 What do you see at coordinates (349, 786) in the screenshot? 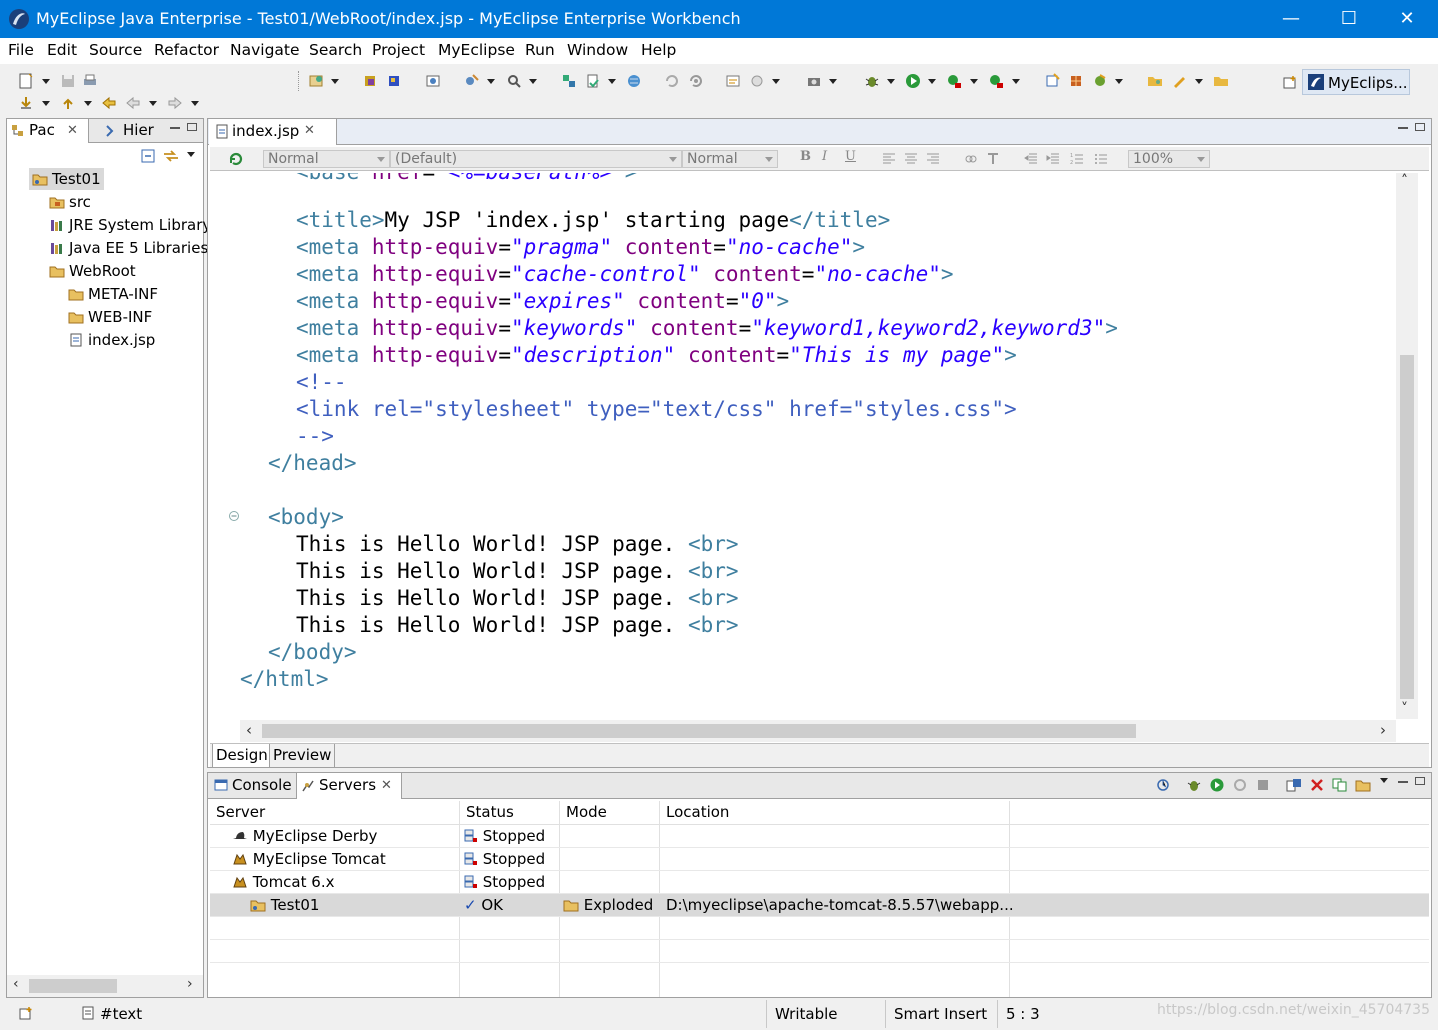
I see `tab-servers: Servers ✕` at bounding box center [349, 786].